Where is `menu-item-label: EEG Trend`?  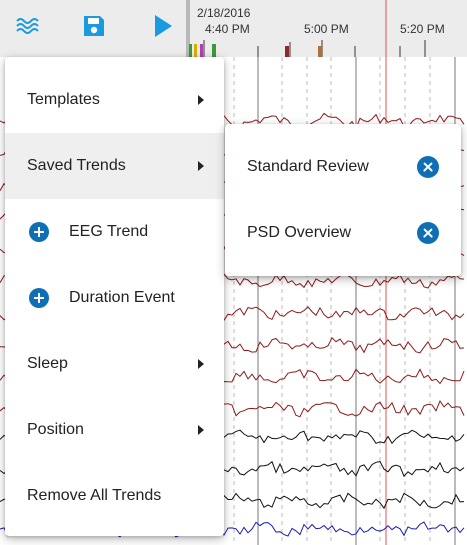
menu-item-label: EEG Trend is located at coordinates (109, 231).